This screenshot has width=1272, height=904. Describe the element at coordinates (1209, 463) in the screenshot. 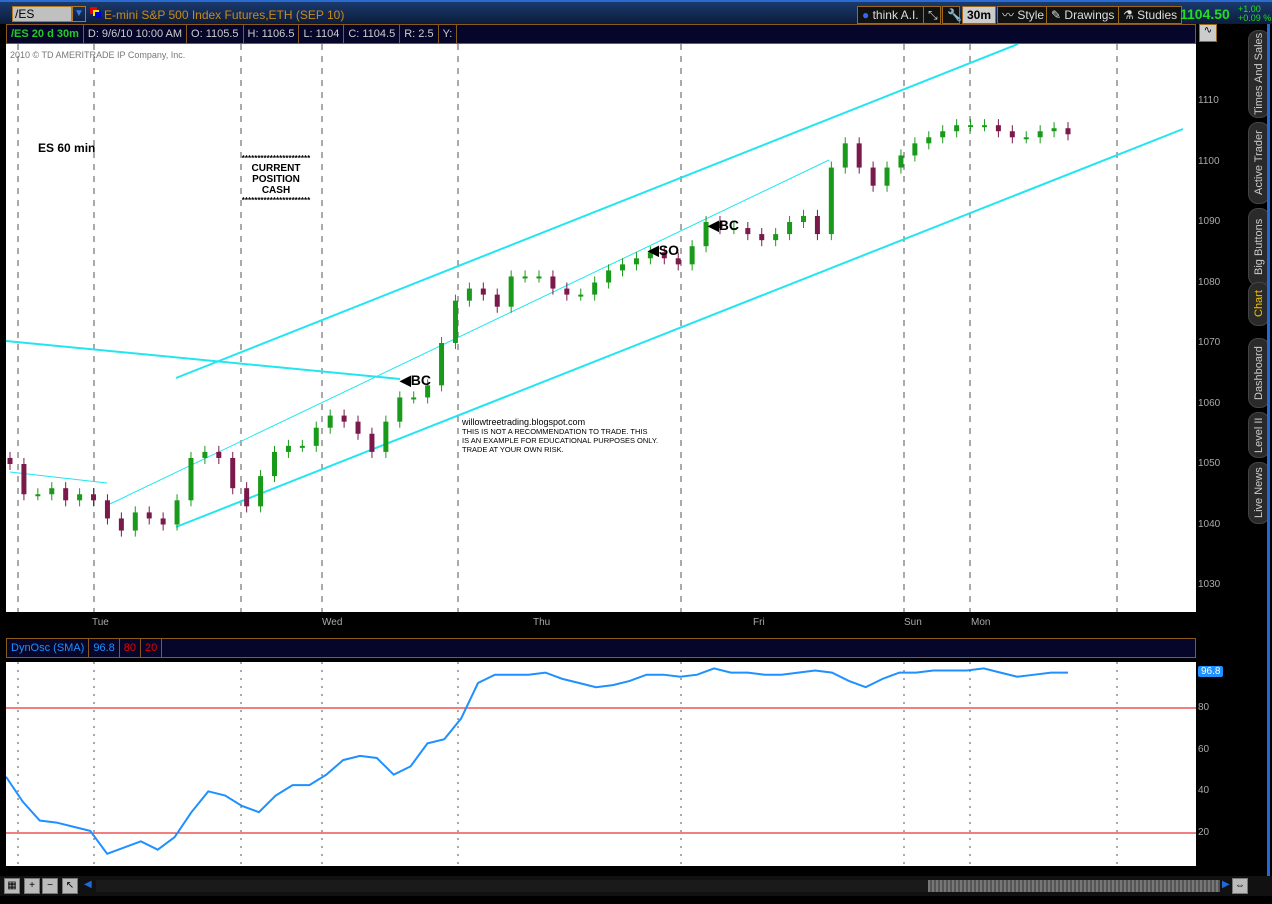

I see `price-tick: 1050` at that location.